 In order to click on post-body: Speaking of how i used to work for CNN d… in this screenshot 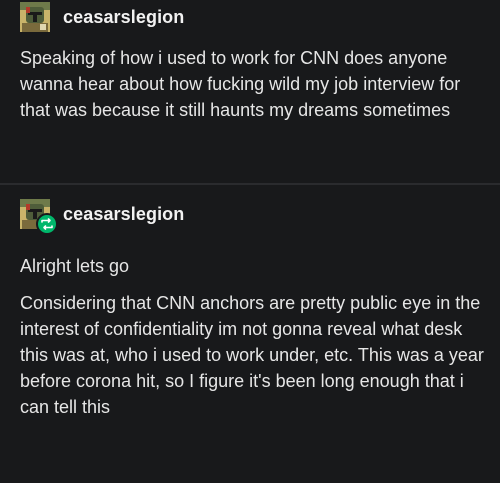, I will do `click(240, 84)`.